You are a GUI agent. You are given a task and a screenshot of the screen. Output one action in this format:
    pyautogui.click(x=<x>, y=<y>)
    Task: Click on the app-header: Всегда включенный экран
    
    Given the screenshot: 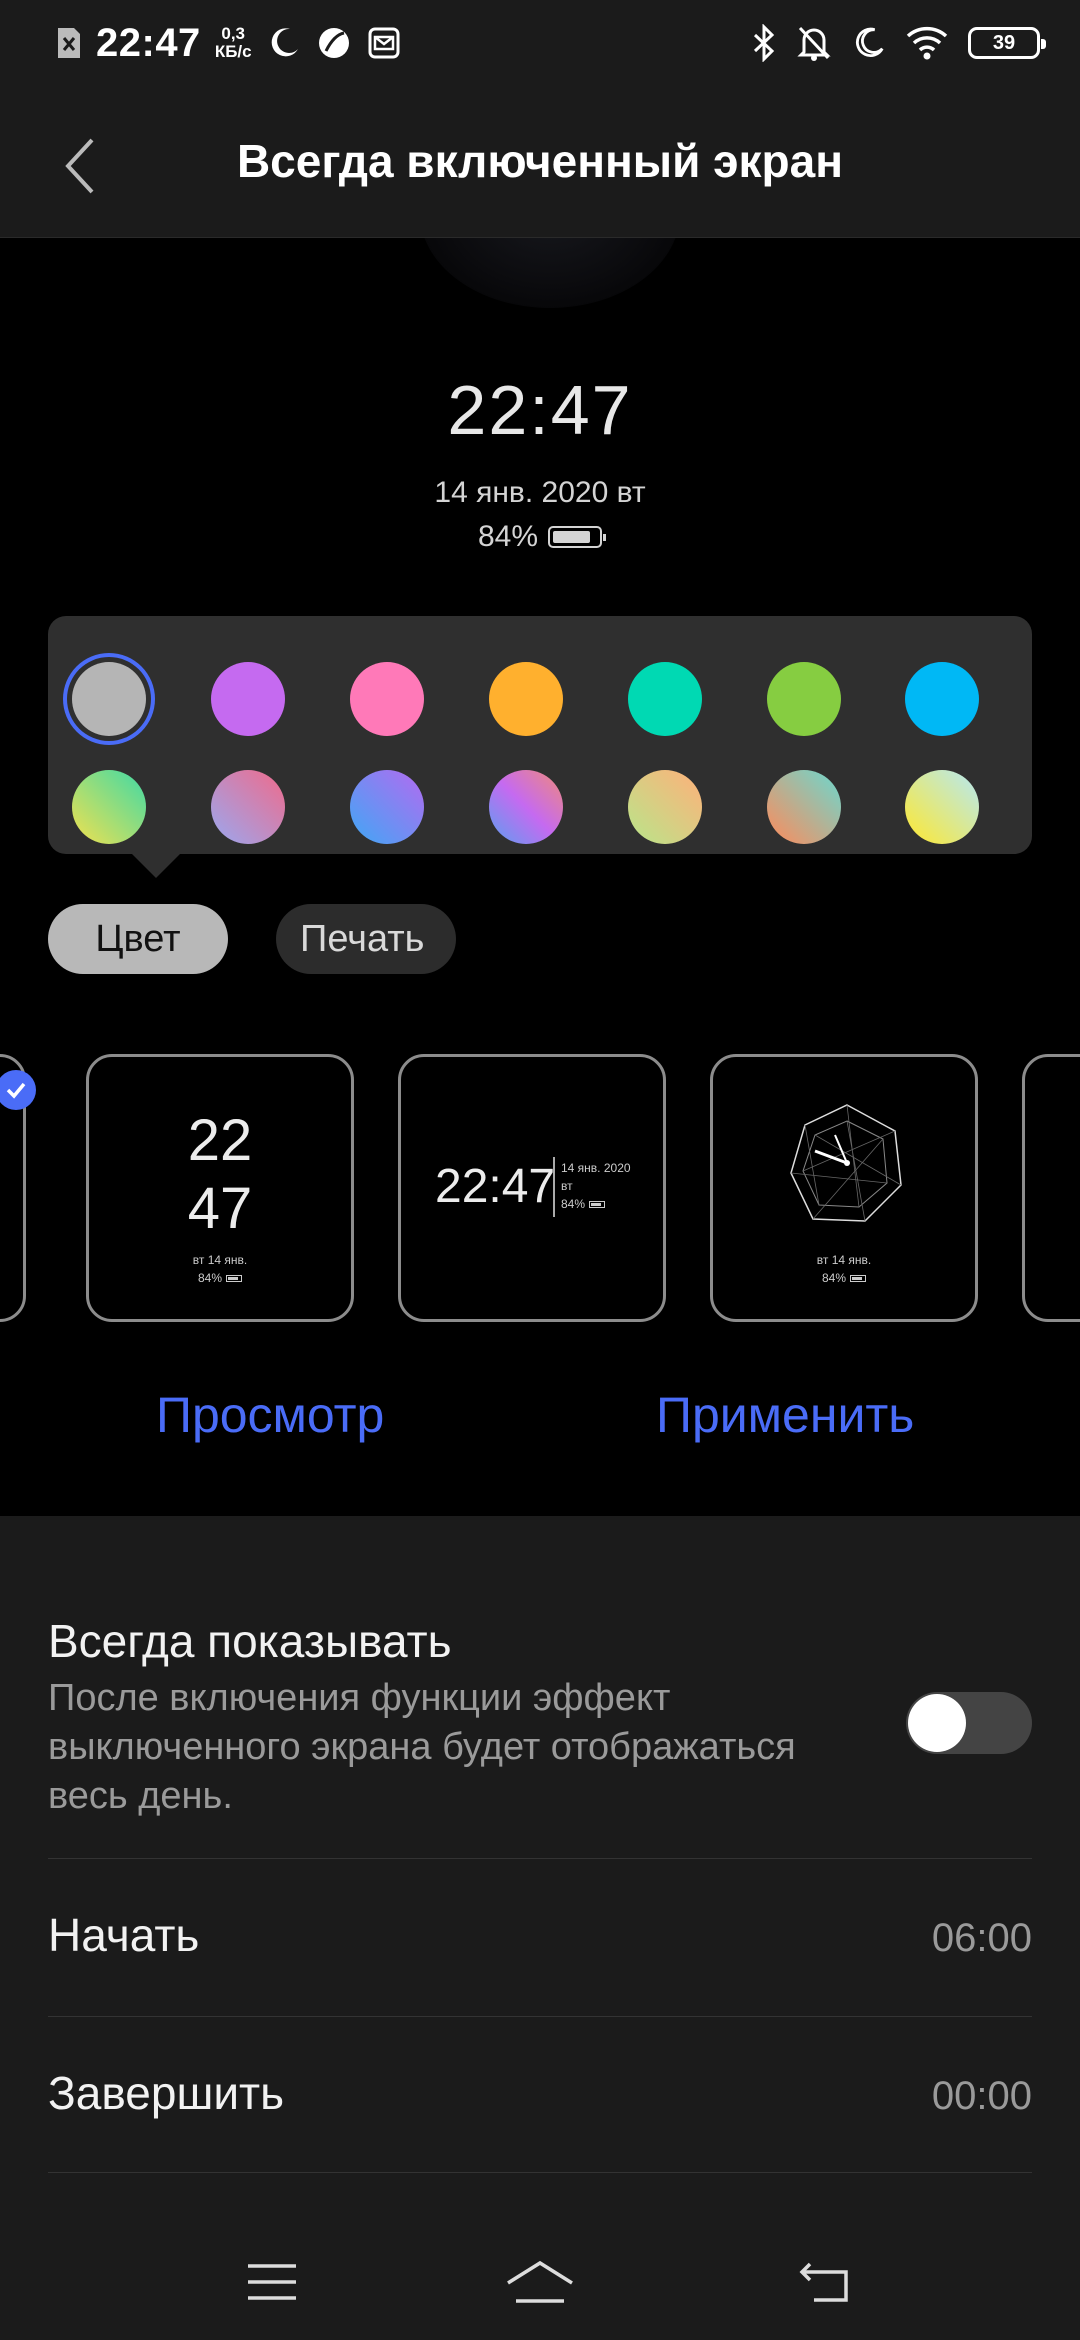 What is the action you would take?
    pyautogui.click(x=540, y=164)
    